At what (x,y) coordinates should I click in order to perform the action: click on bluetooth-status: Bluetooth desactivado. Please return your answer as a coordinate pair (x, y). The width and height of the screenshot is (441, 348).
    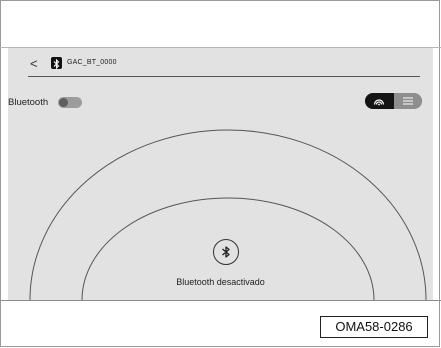
    Looking at the image, I should click on (220, 282).